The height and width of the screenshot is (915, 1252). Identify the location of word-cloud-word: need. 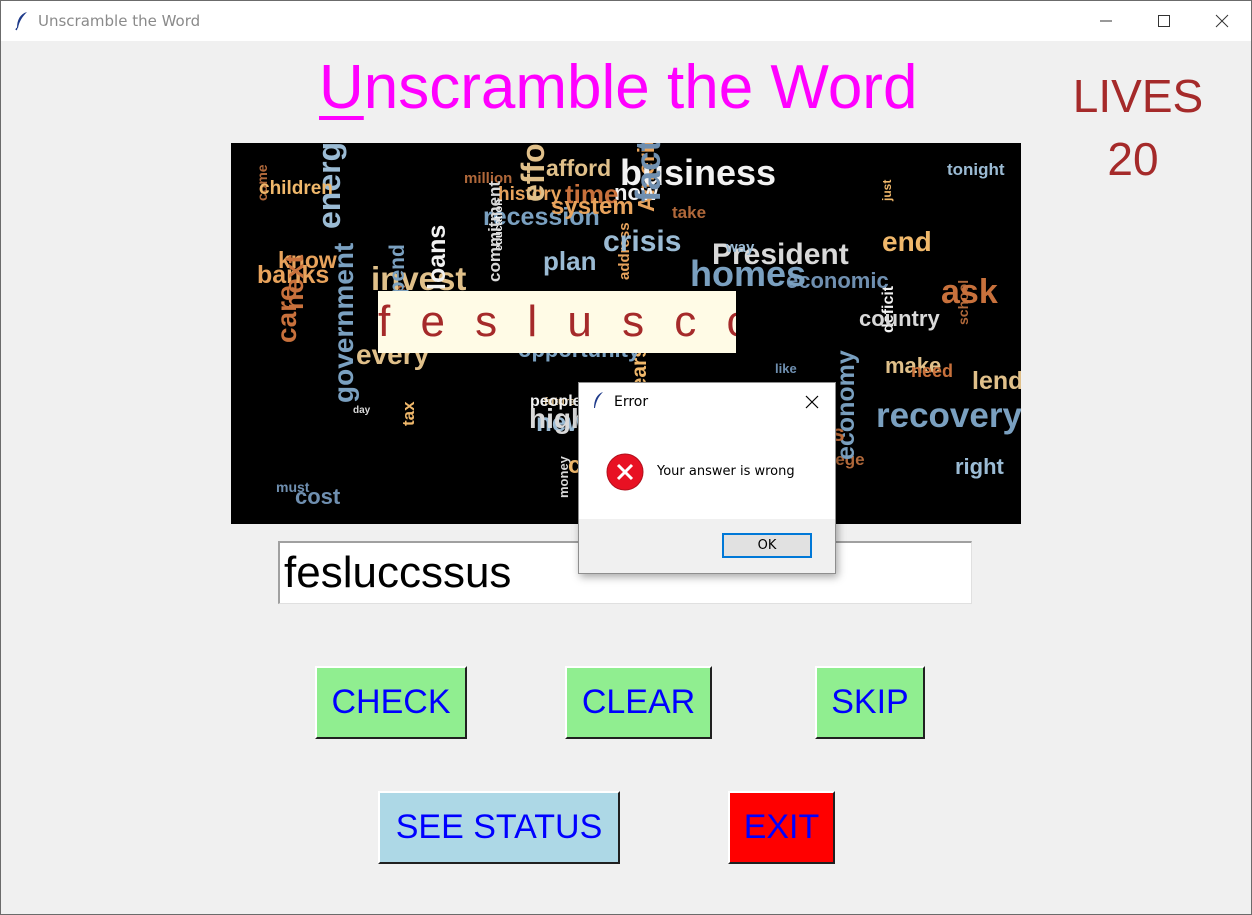
(932, 371).